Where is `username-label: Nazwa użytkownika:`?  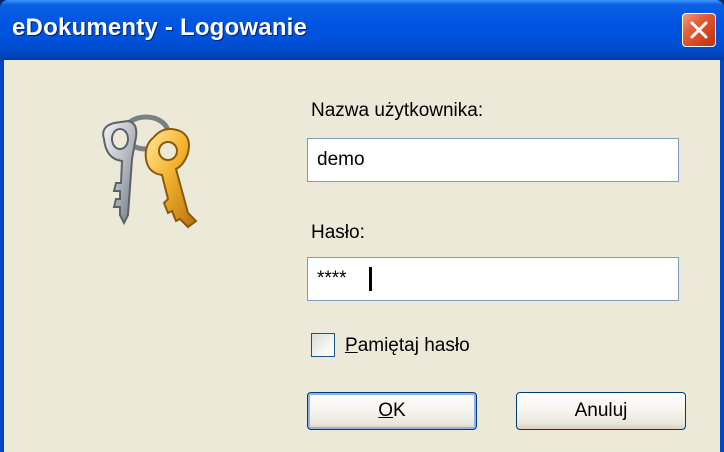 username-label: Nazwa użytkownika: is located at coordinates (397, 110).